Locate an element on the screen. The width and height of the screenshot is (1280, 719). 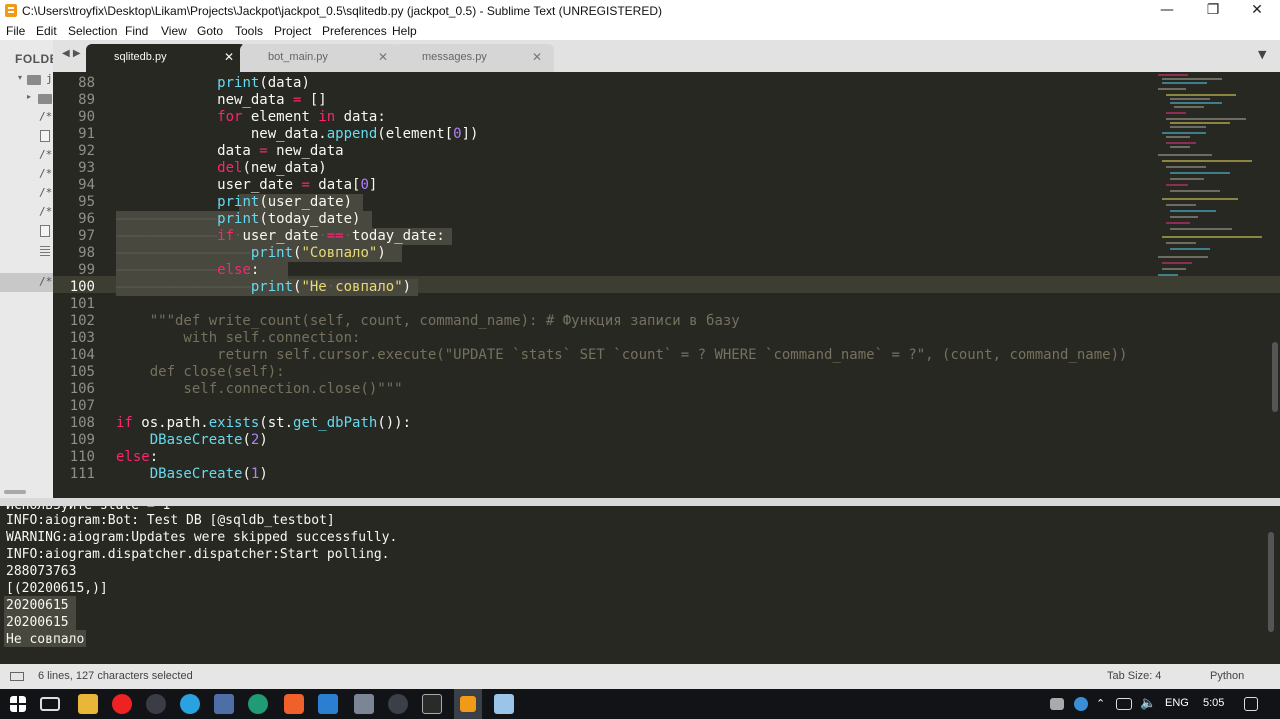
line-number: 107 is located at coordinates (82, 406).